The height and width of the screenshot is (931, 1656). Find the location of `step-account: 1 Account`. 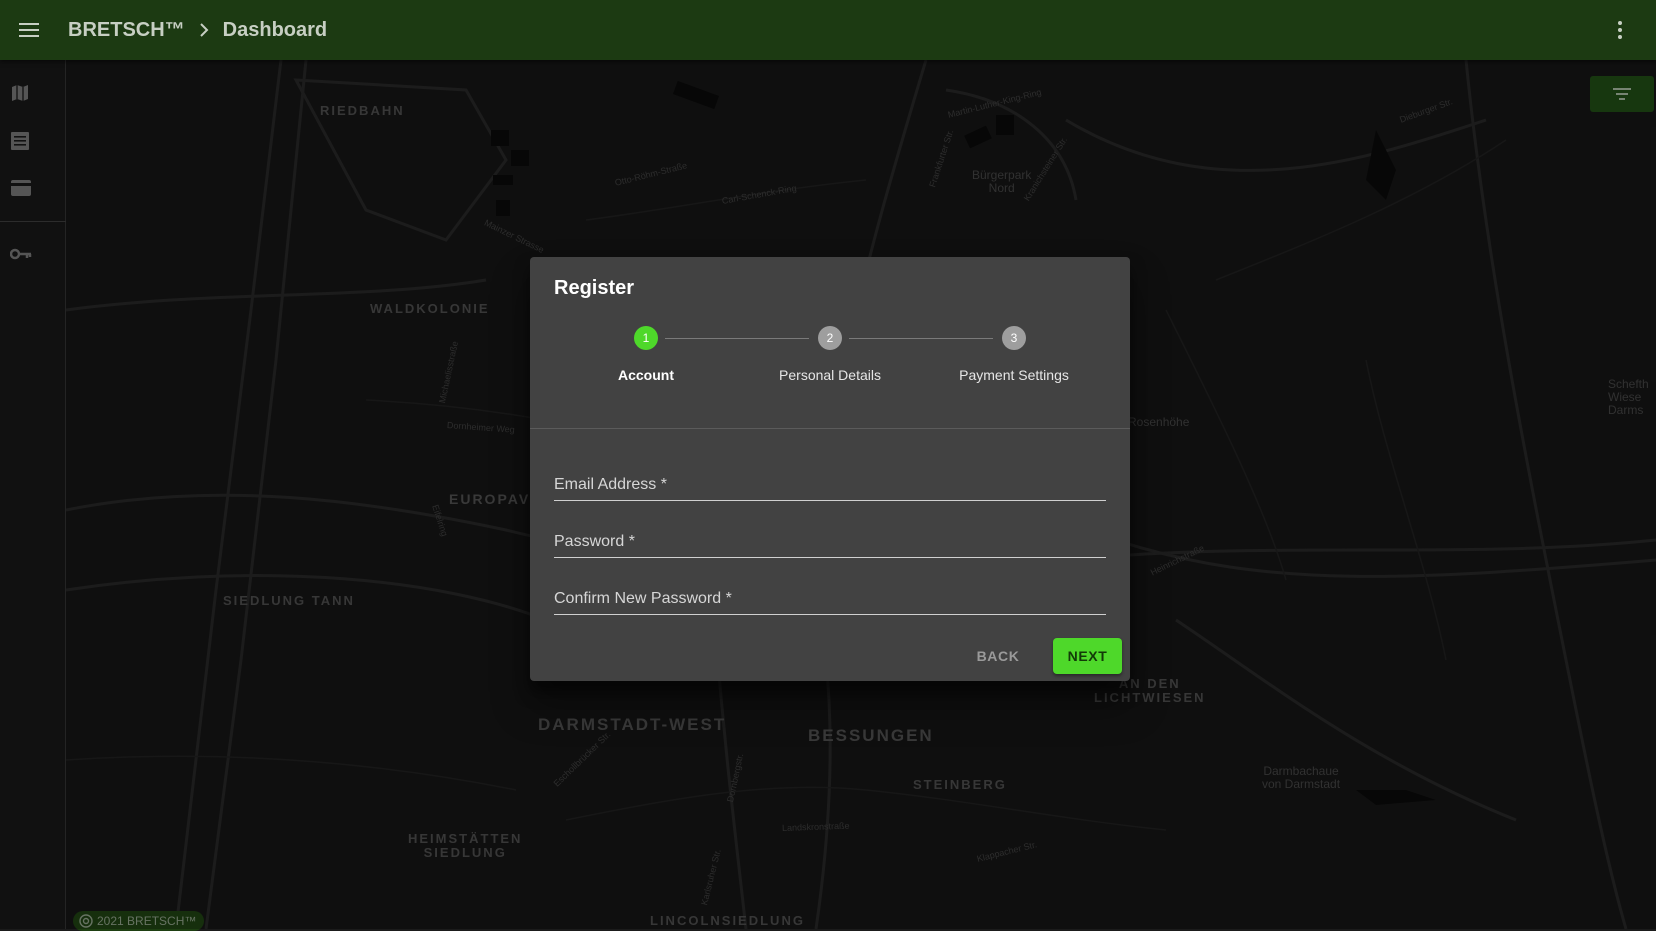

step-account: 1 Account is located at coordinates (646, 354).